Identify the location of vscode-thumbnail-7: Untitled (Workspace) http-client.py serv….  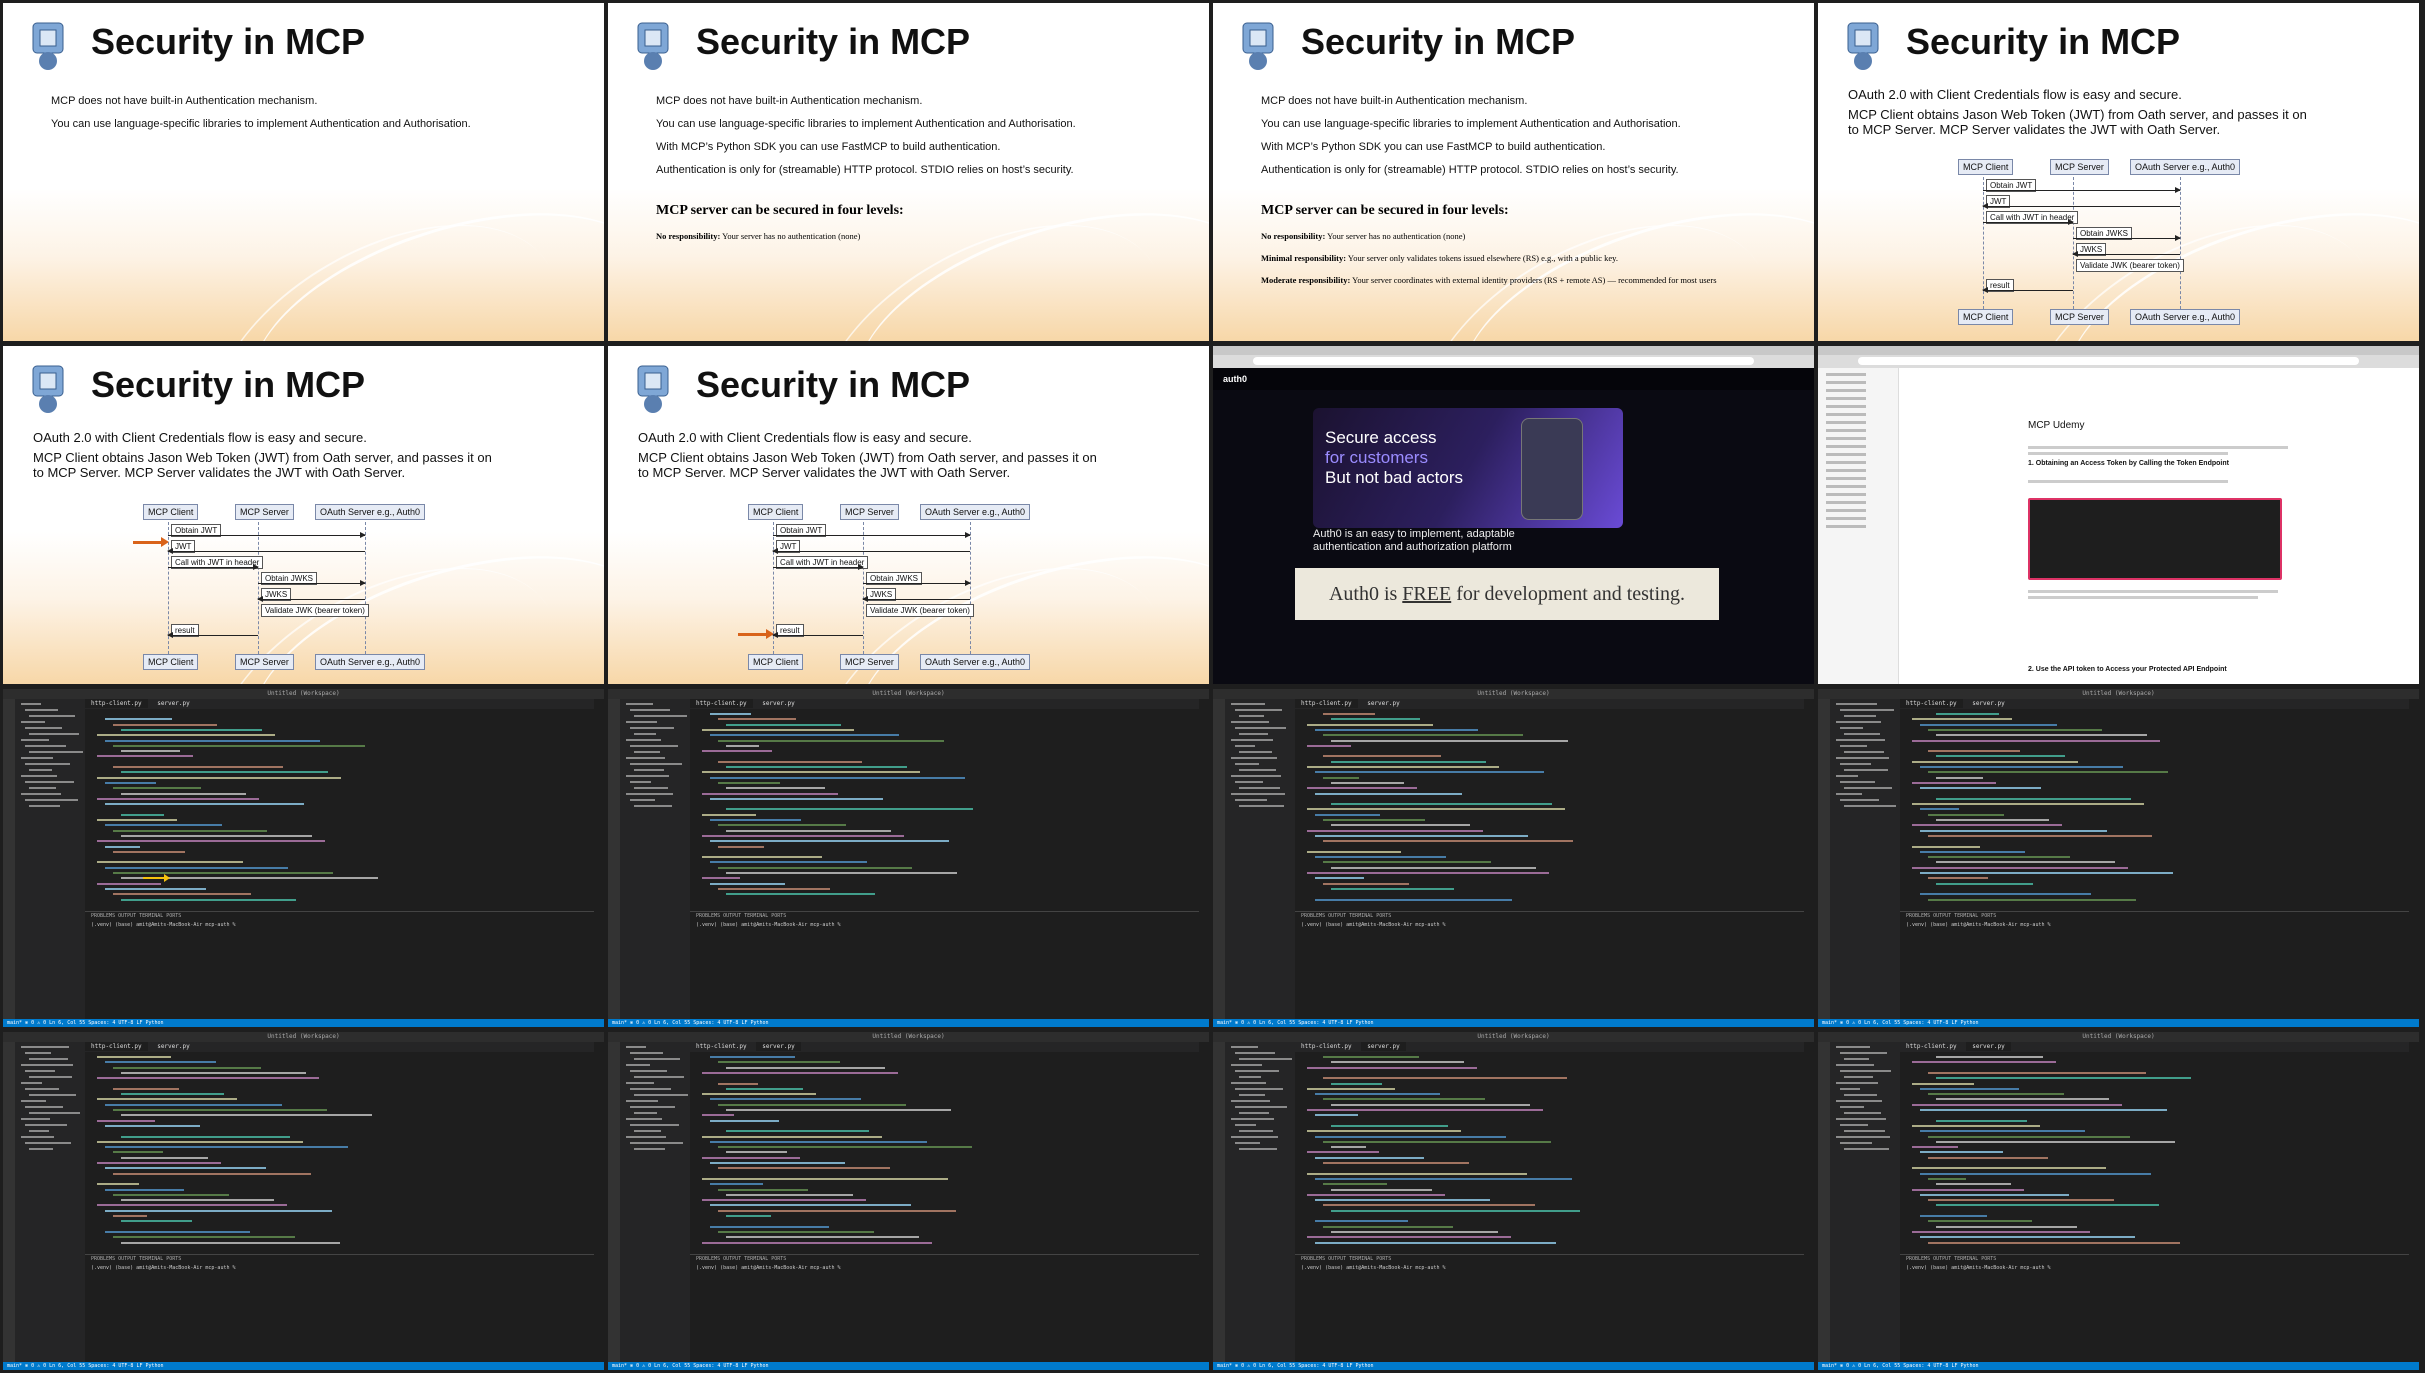
(1513, 1201).